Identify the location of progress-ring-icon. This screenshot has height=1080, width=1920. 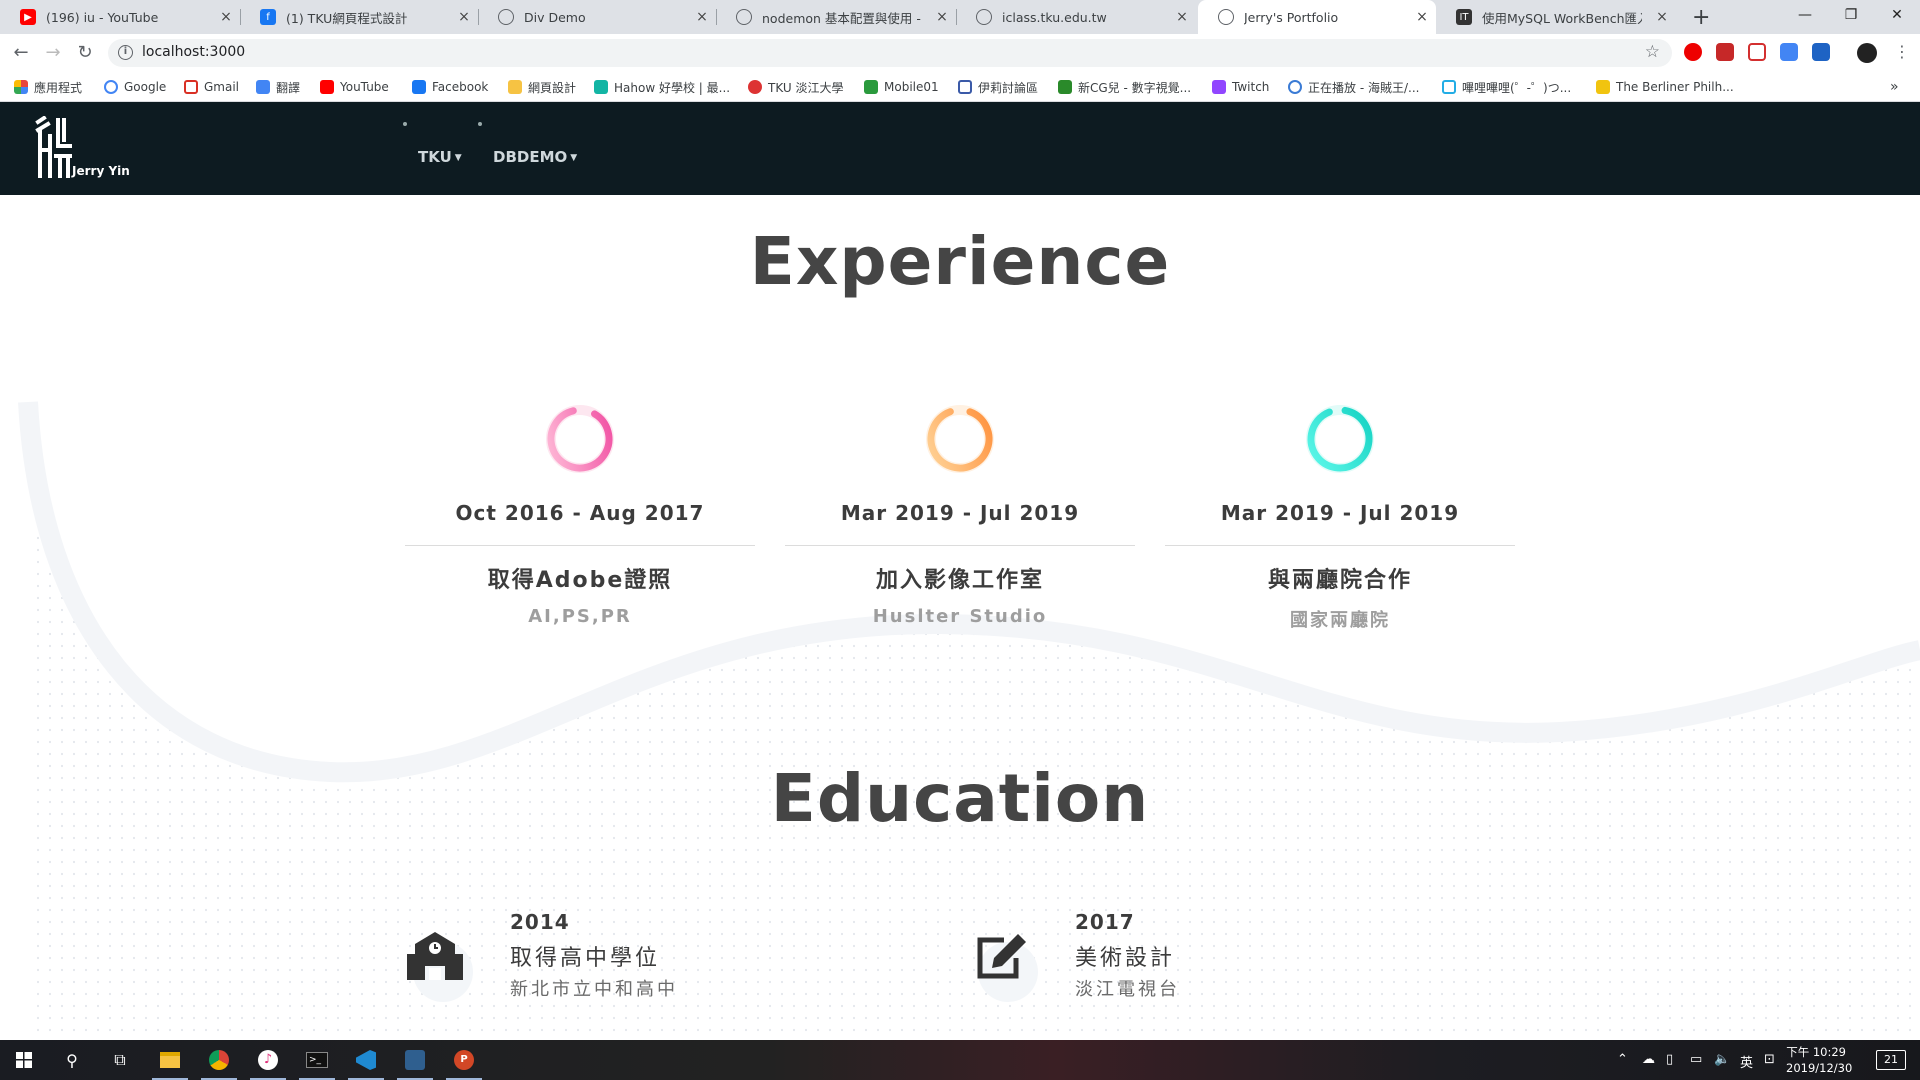
(580, 439).